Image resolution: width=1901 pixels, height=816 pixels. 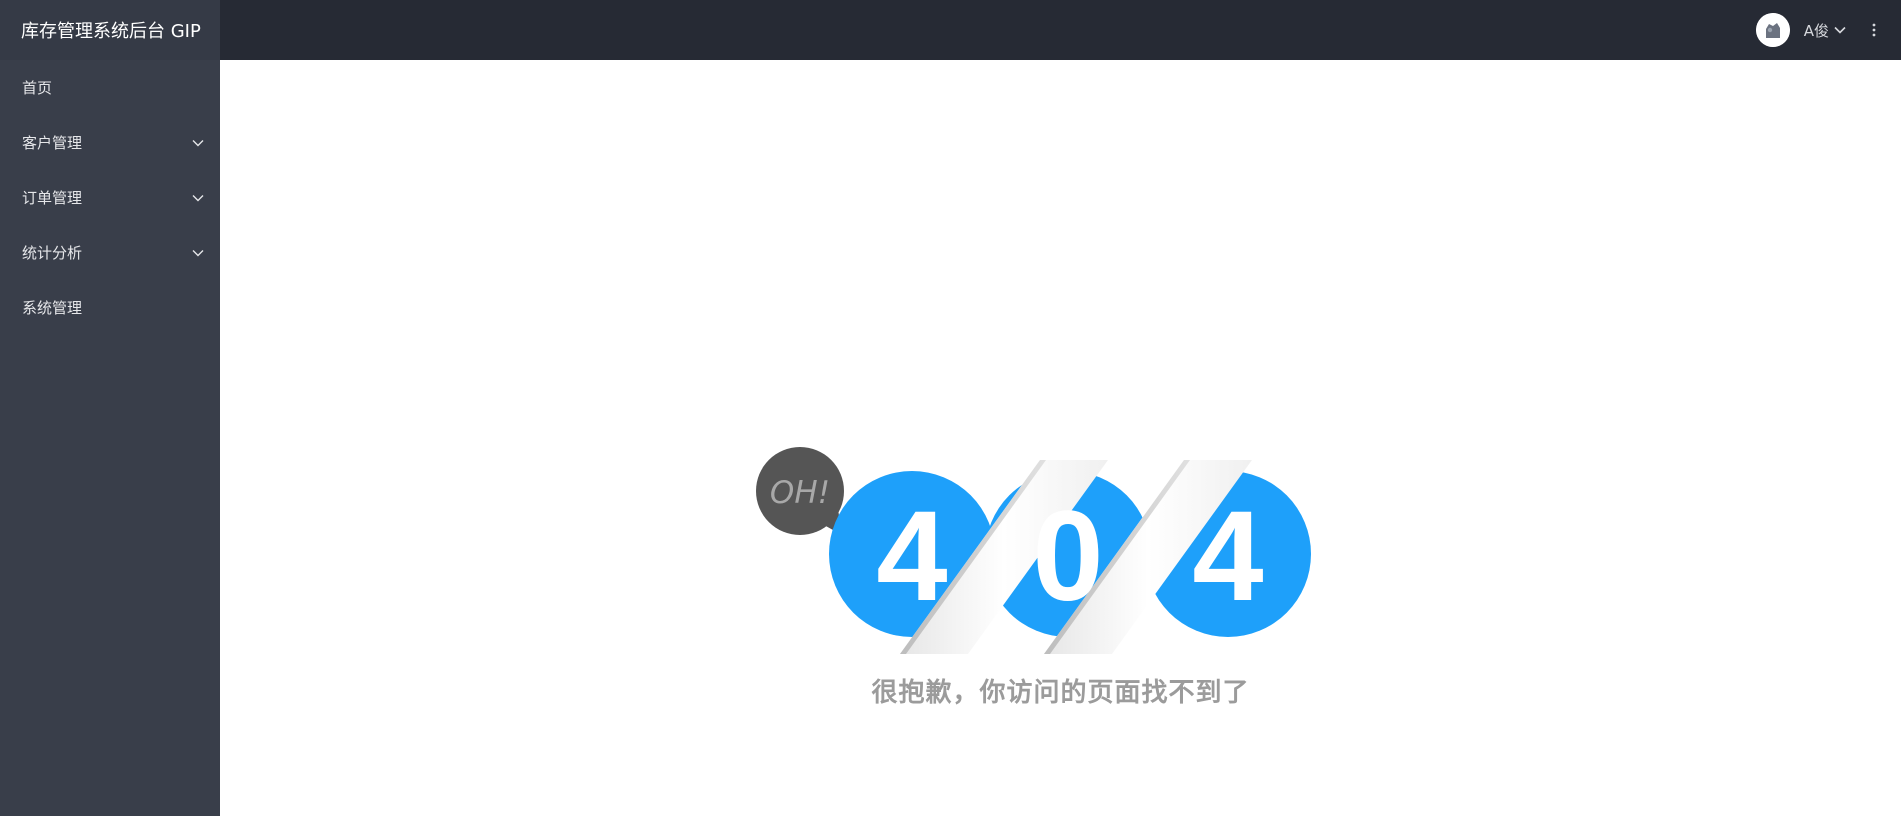 I want to click on error-message: 很抱歉，你访问的页面找不到了, so click(x=1060, y=693).